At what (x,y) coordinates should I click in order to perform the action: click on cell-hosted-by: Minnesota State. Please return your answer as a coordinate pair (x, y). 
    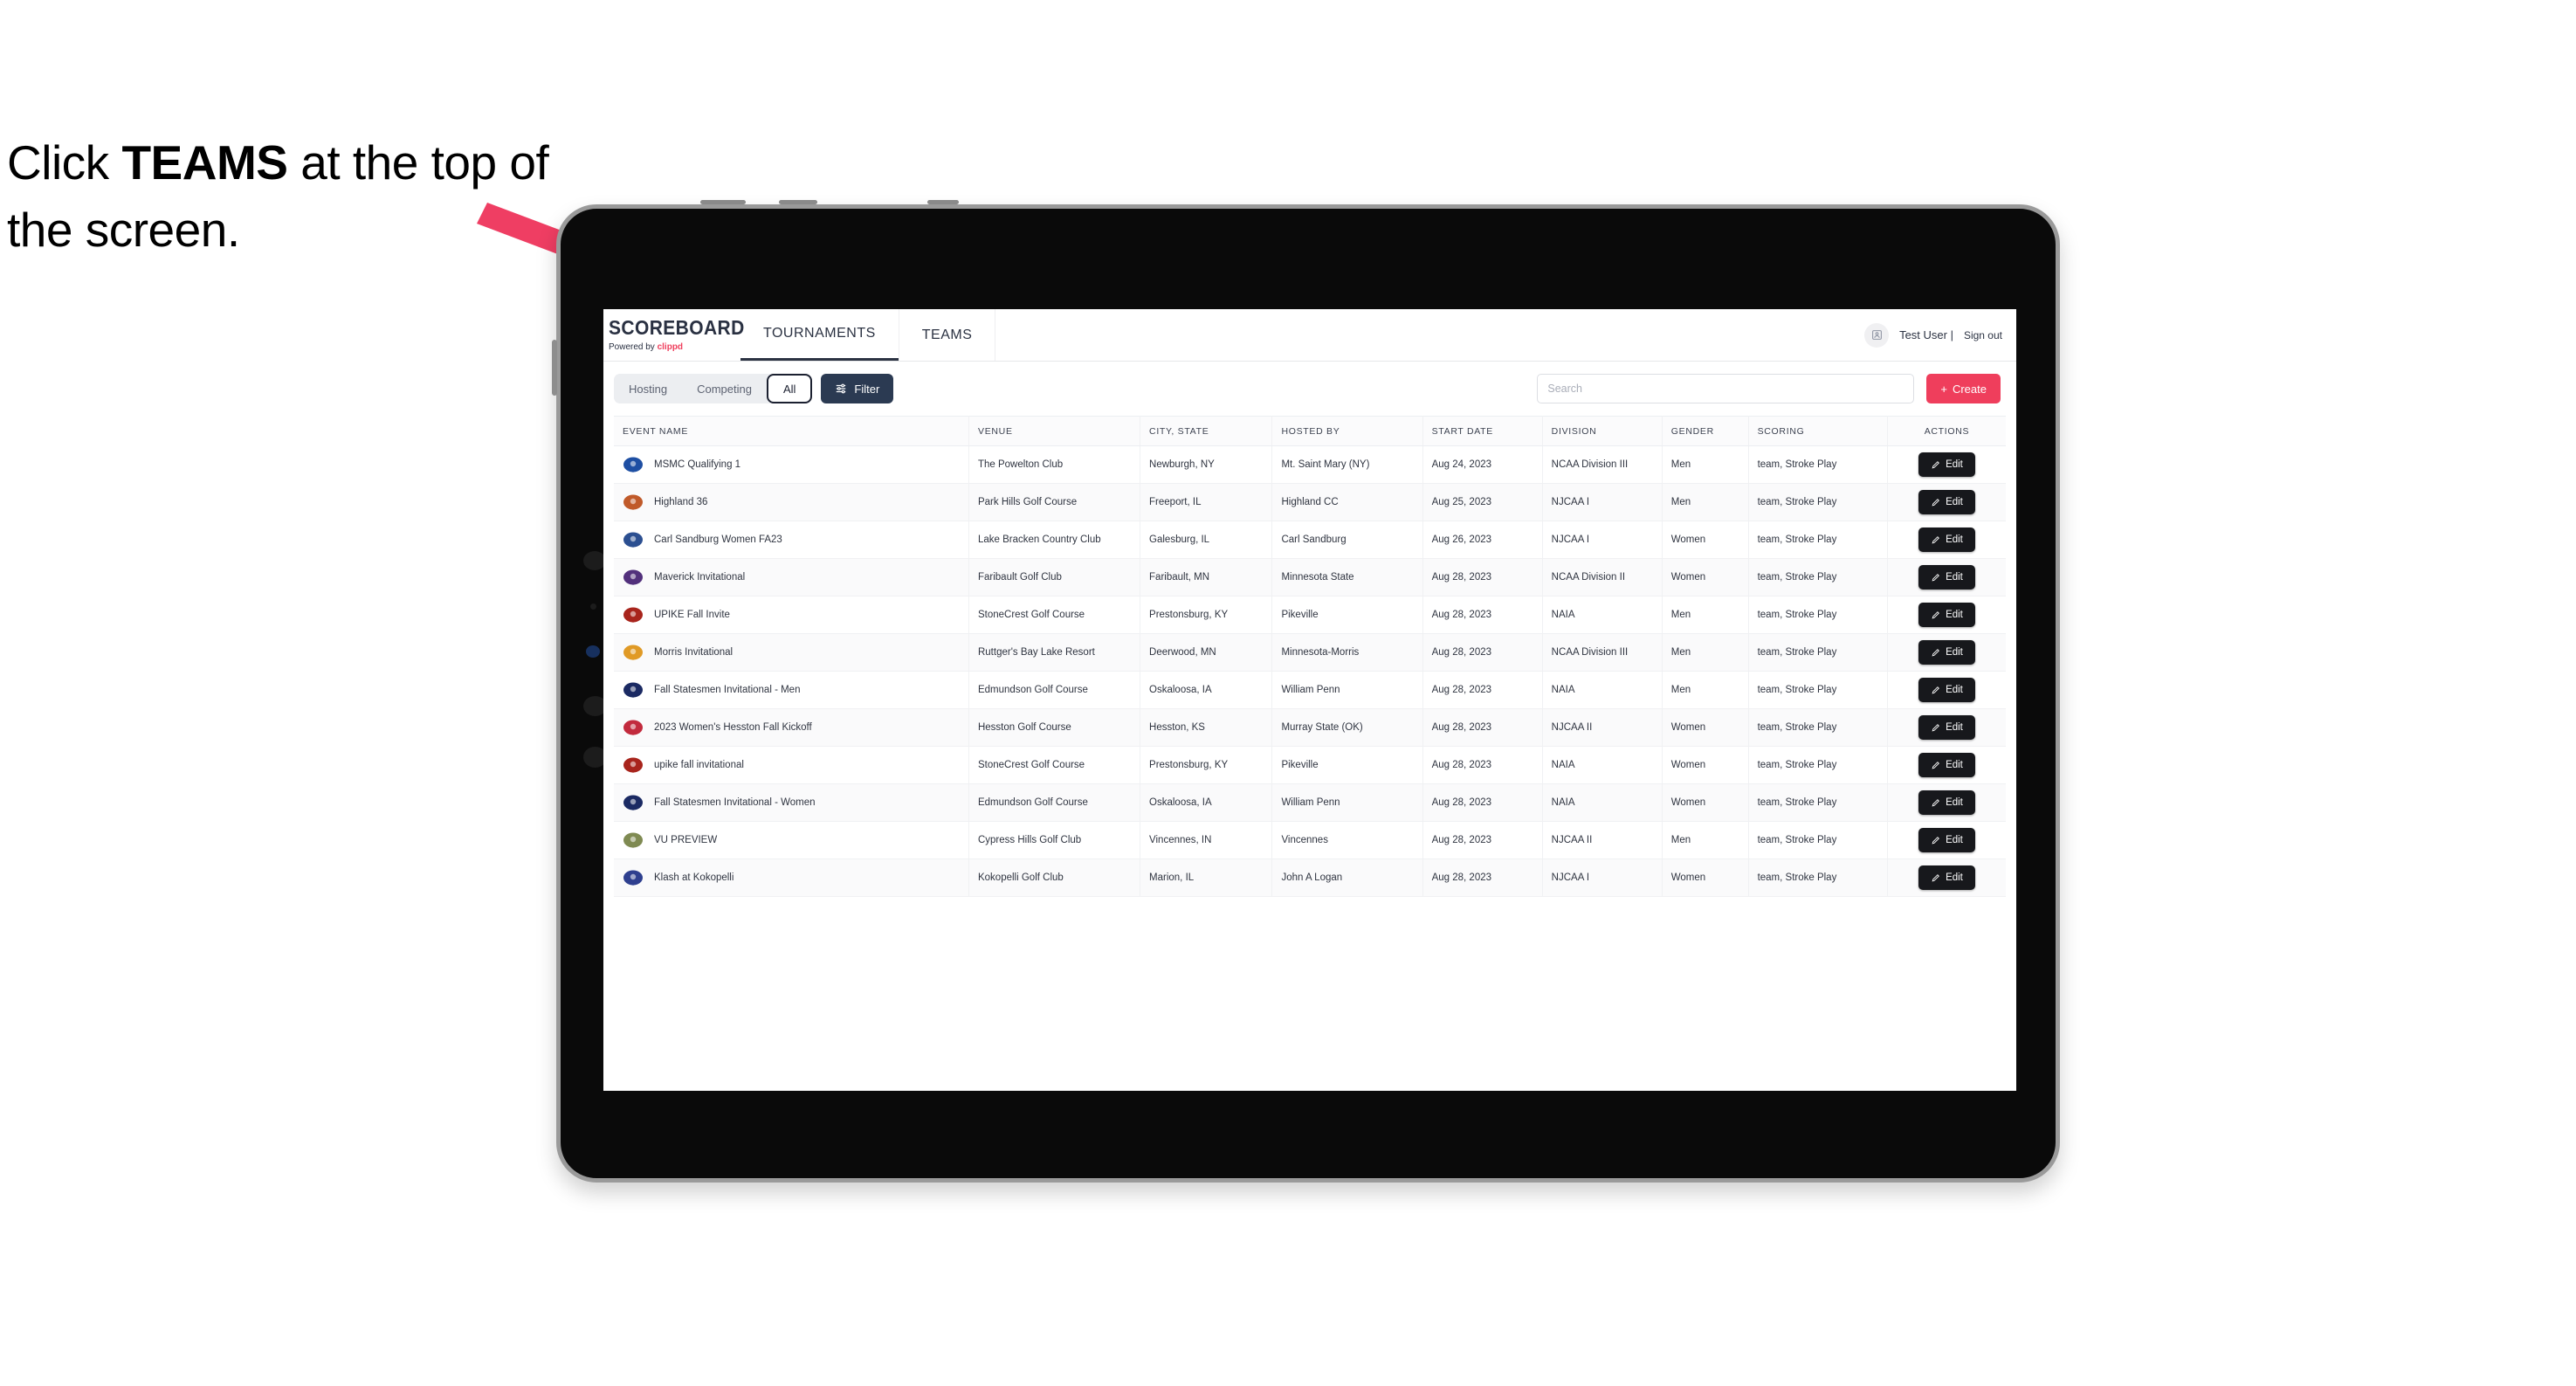
    Looking at the image, I should click on (1347, 577).